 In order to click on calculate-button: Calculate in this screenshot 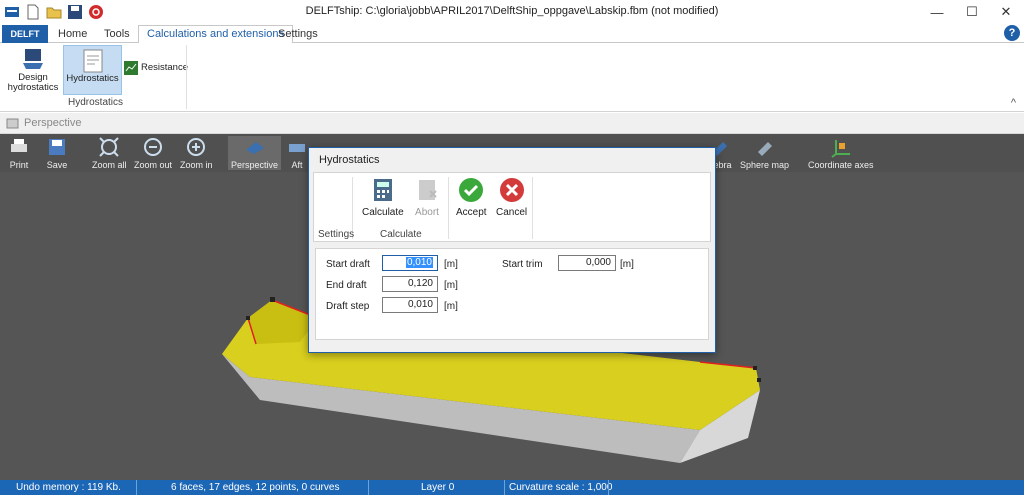, I will do `click(383, 197)`.